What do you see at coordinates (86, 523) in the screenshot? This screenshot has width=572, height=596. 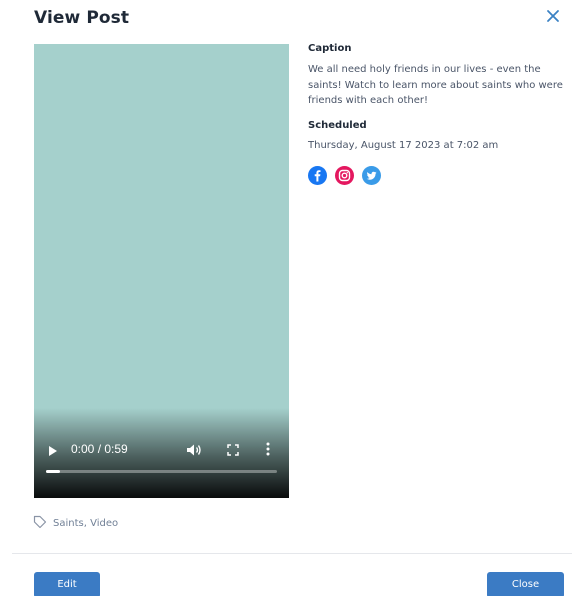 I see `tags-text: Saints, Video` at bounding box center [86, 523].